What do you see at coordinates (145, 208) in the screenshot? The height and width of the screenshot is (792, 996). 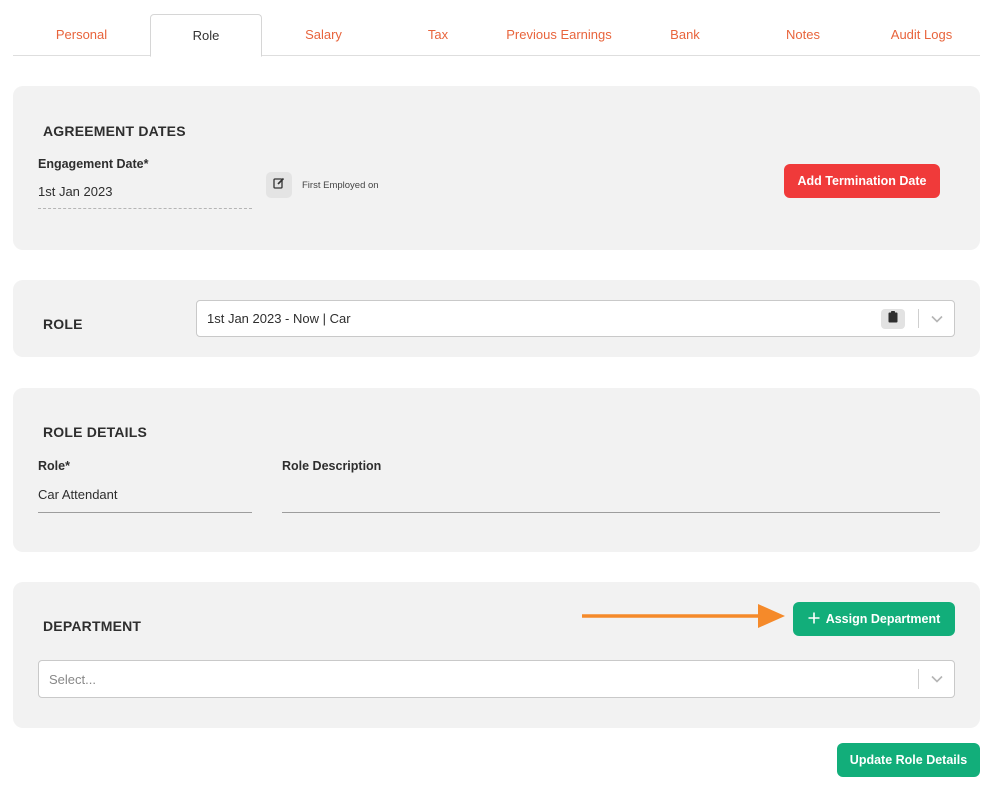 I see `engagement-date-underline` at bounding box center [145, 208].